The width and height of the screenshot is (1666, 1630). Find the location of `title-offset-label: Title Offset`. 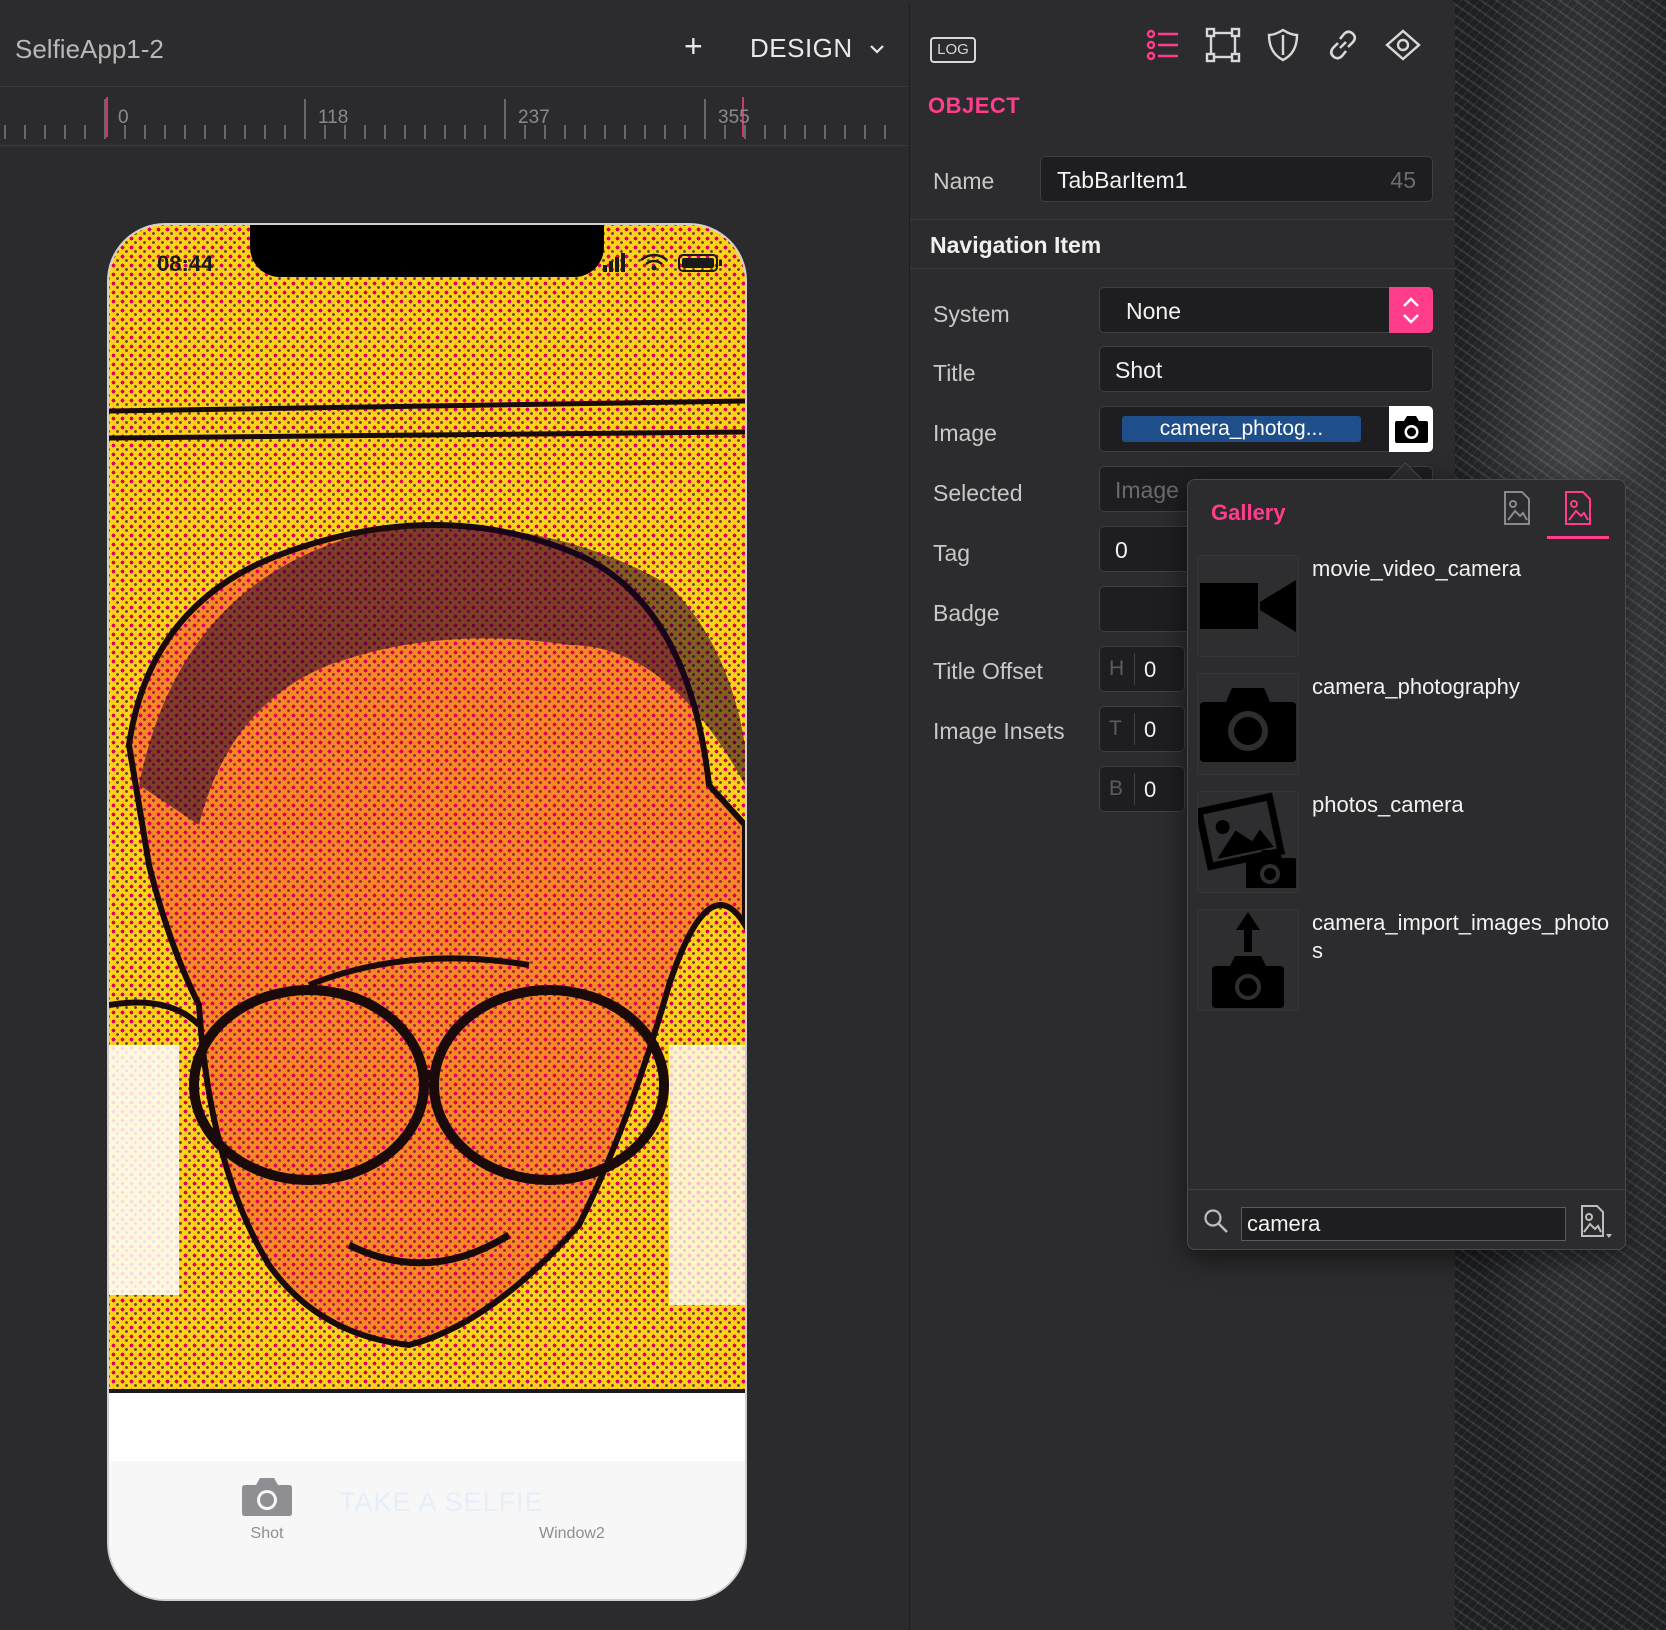

title-offset-label: Title Offset is located at coordinates (988, 671).